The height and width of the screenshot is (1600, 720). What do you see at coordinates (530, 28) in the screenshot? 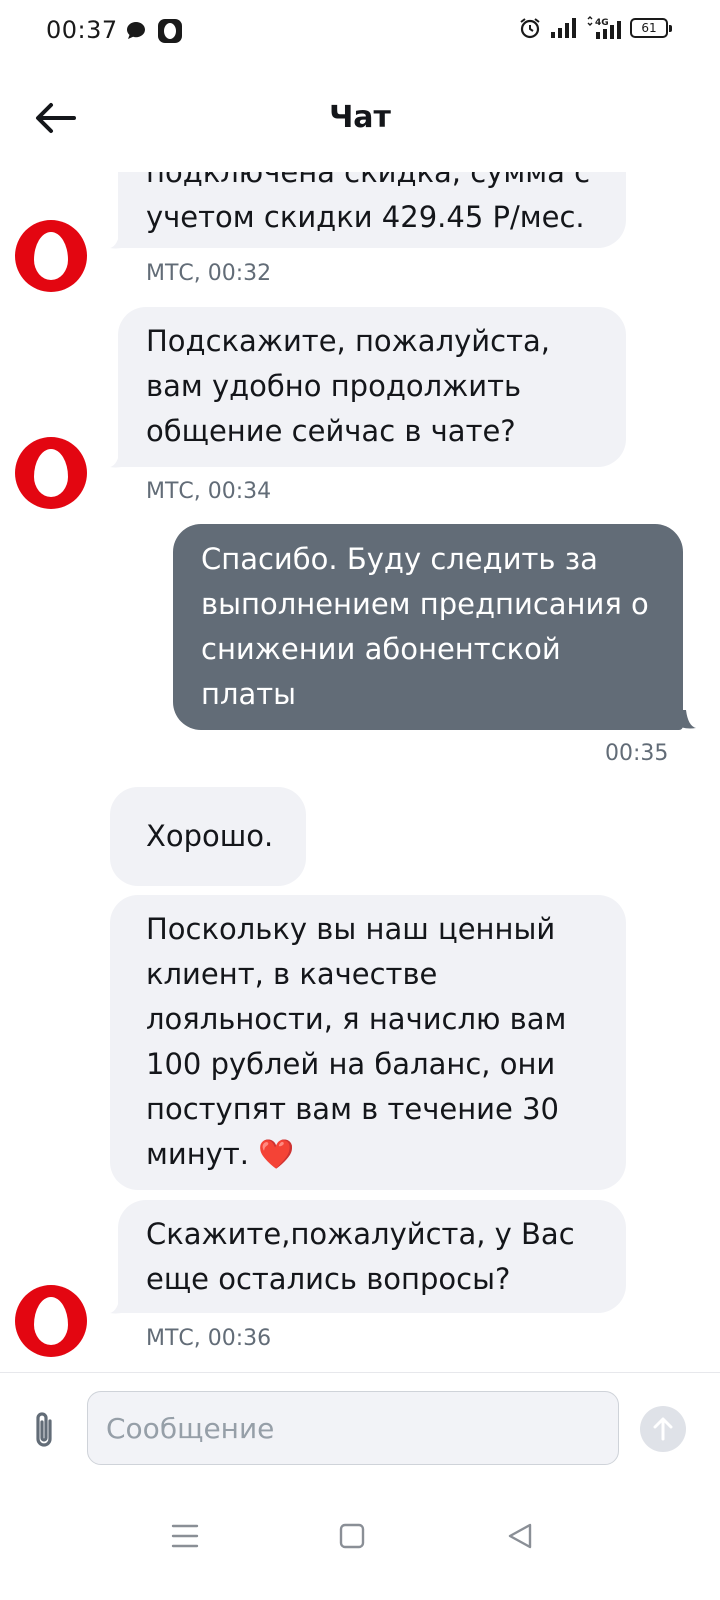
I see `alarm-icon` at bounding box center [530, 28].